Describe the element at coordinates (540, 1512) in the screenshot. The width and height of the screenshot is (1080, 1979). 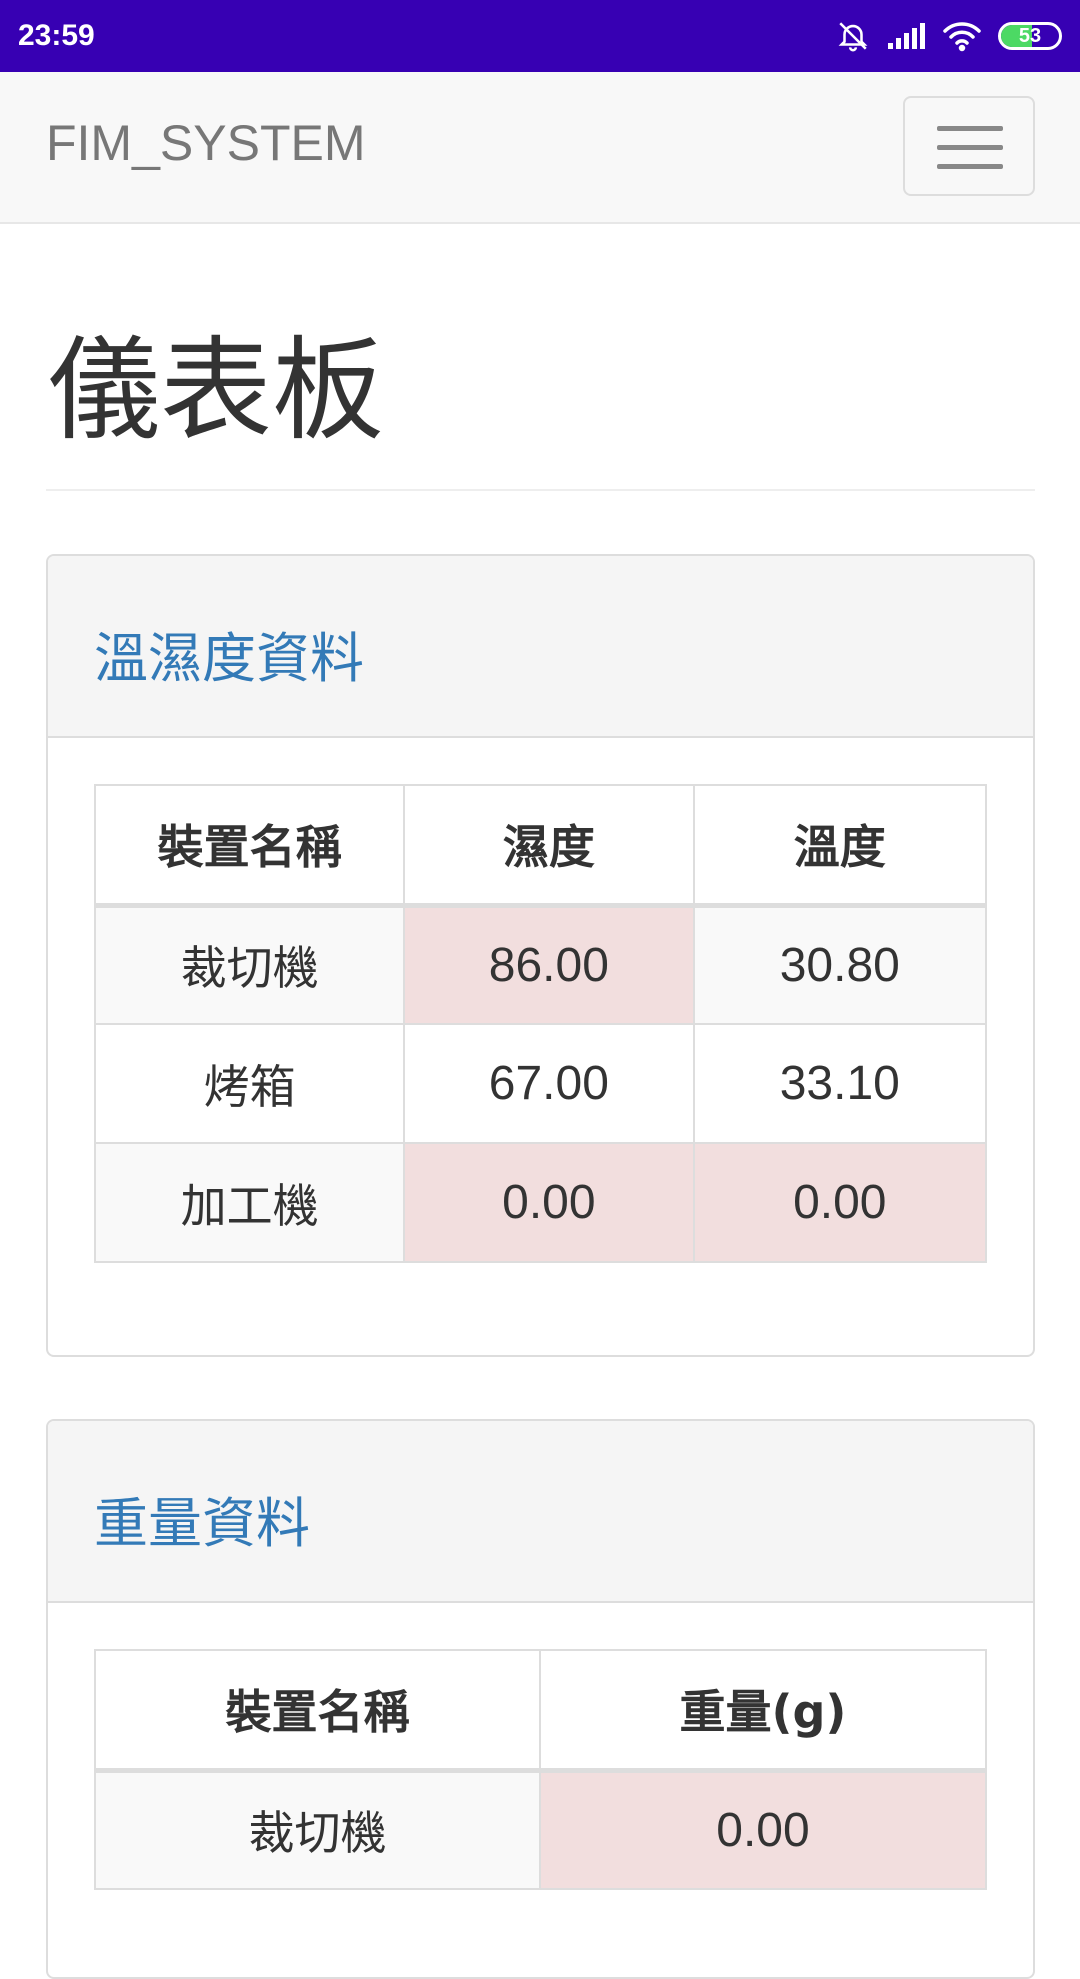
I see `weight-panel-heading: 重量資料` at that location.